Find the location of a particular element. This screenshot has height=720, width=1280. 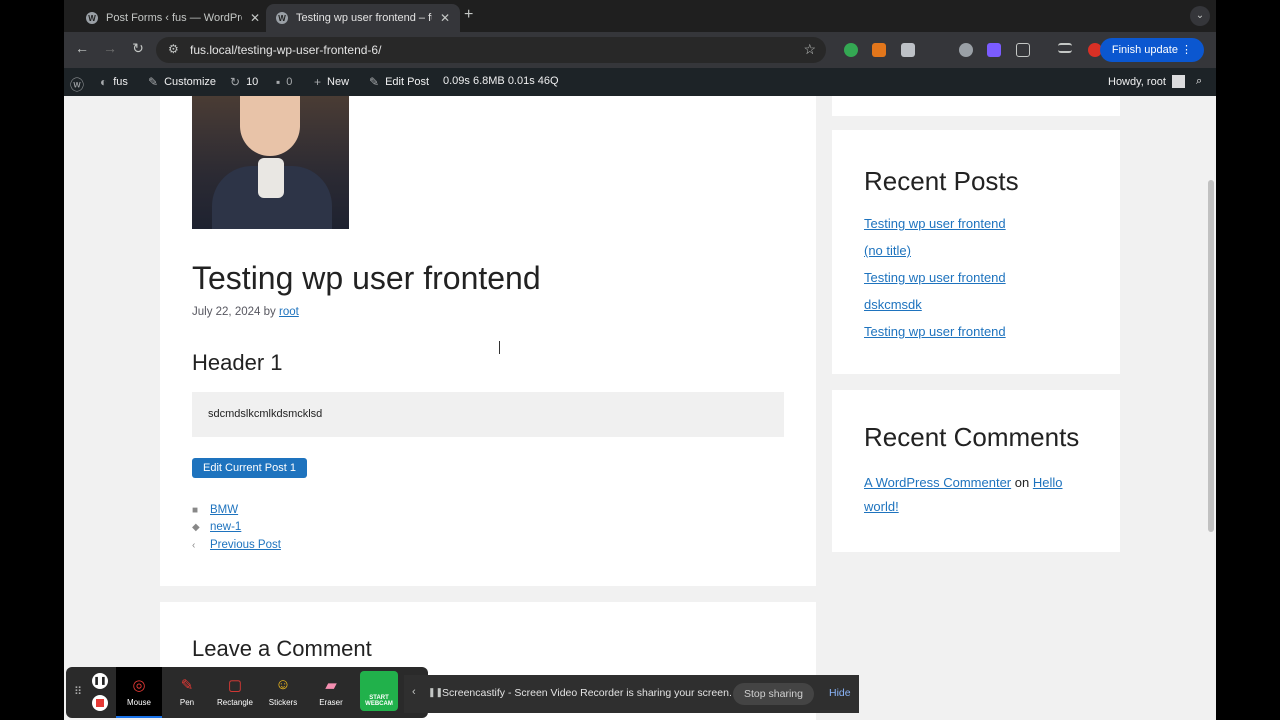

content-paragraph: sdcmdslkcmlkdsmcklsd is located at coordinates (488, 414).